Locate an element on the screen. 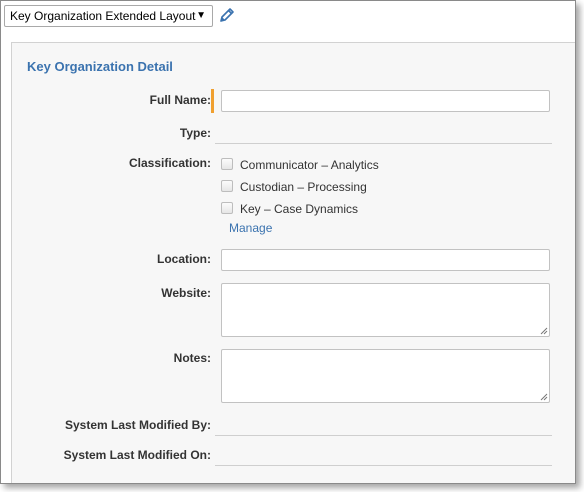 The image size is (584, 492). toolbar: Key Organization Extended Layout ▼ is located at coordinates (288, 21).